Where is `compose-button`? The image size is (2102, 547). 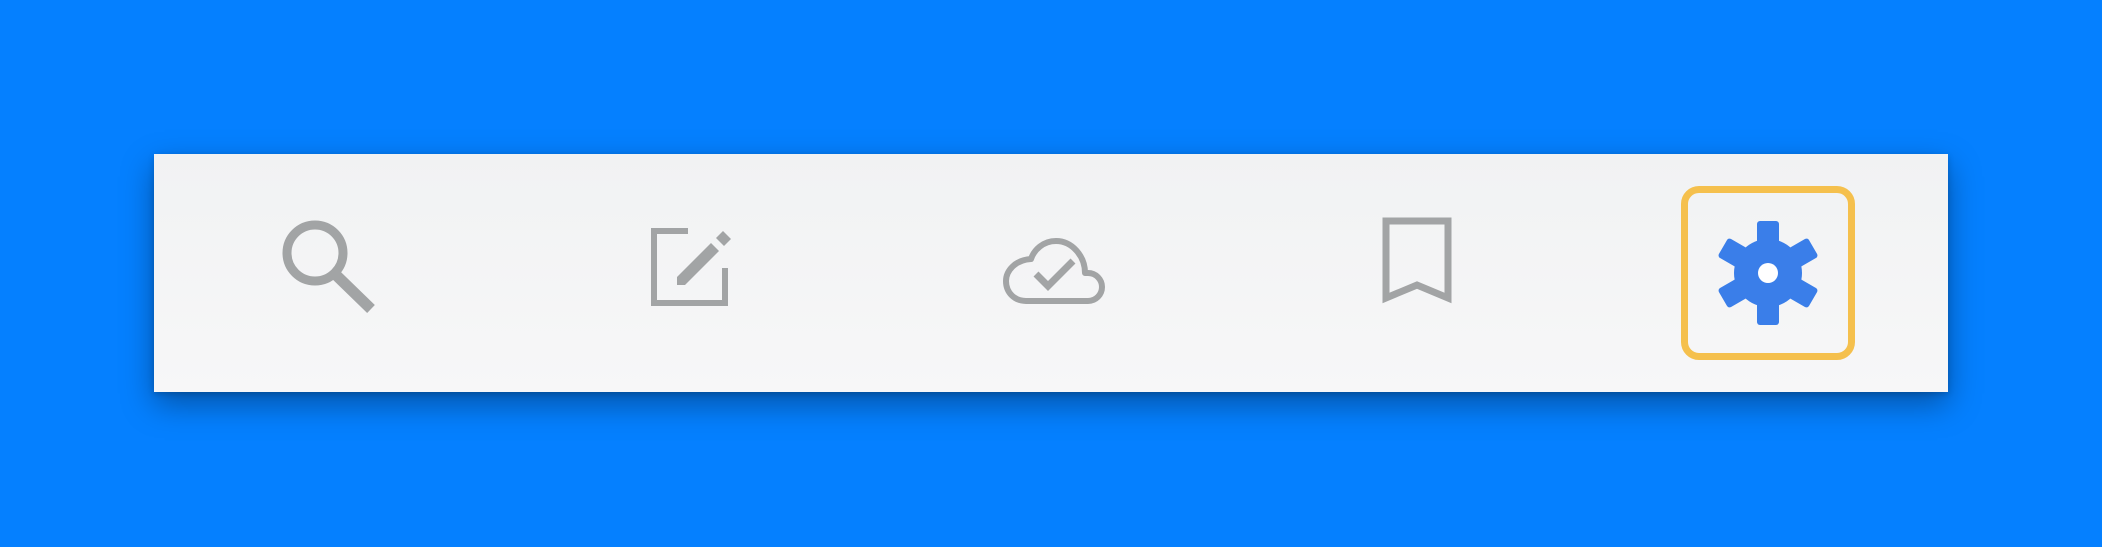
compose-button is located at coordinates (692, 273).